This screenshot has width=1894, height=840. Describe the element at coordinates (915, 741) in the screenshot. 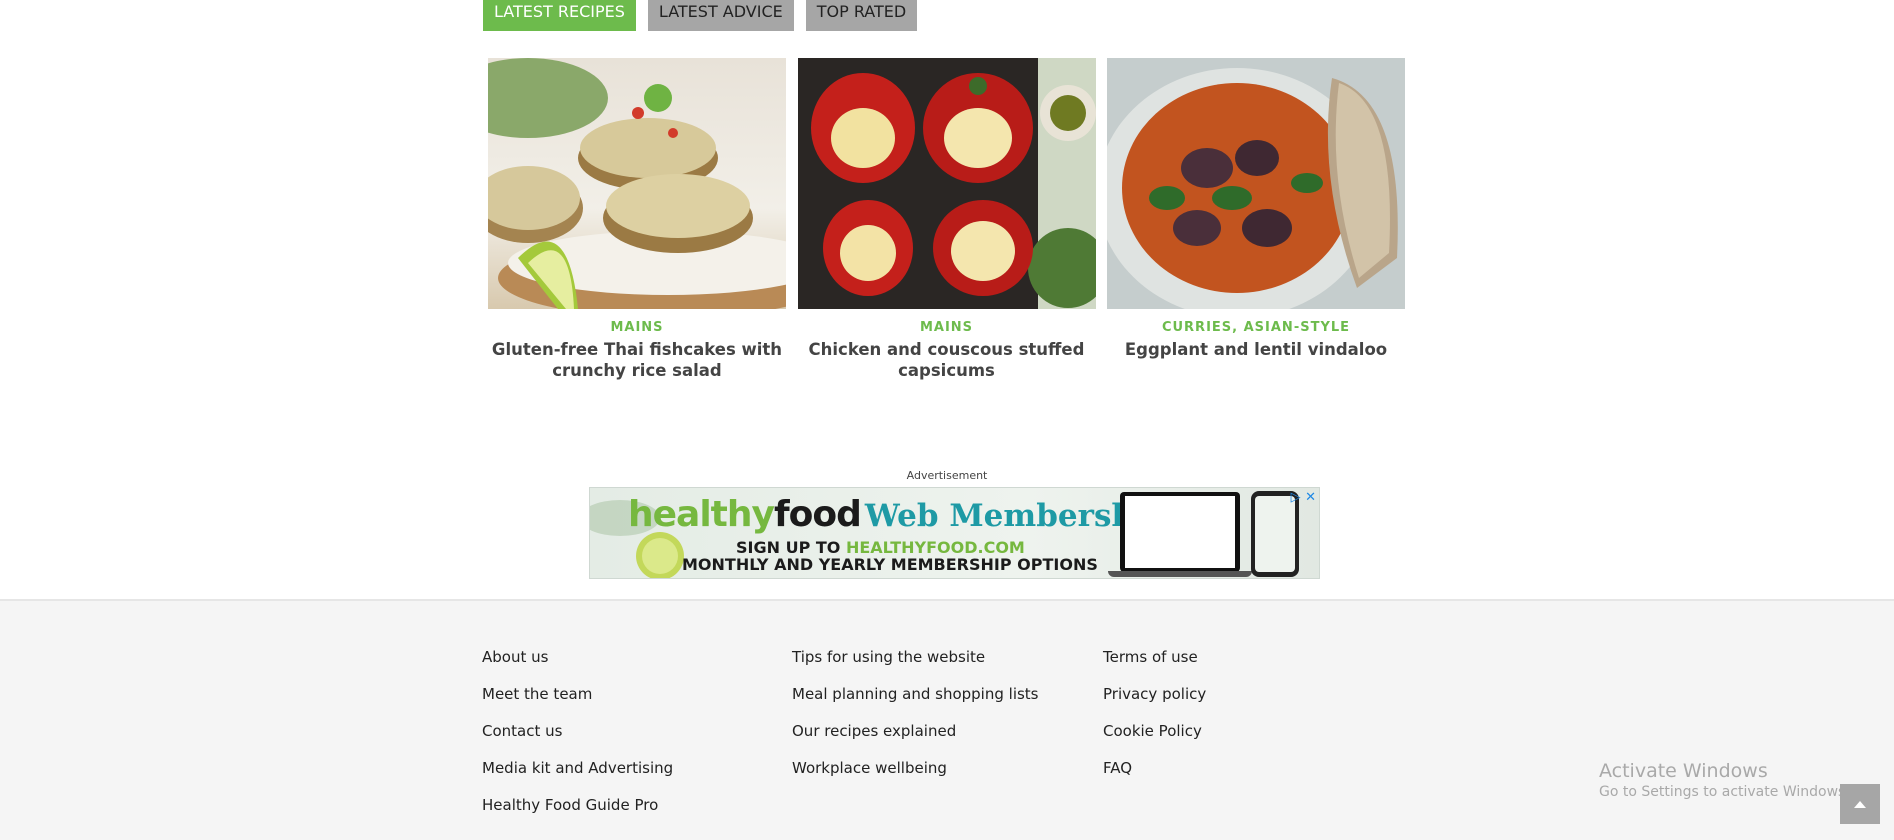

I see `footer-link-recipes-explained: Our recipes explained` at that location.